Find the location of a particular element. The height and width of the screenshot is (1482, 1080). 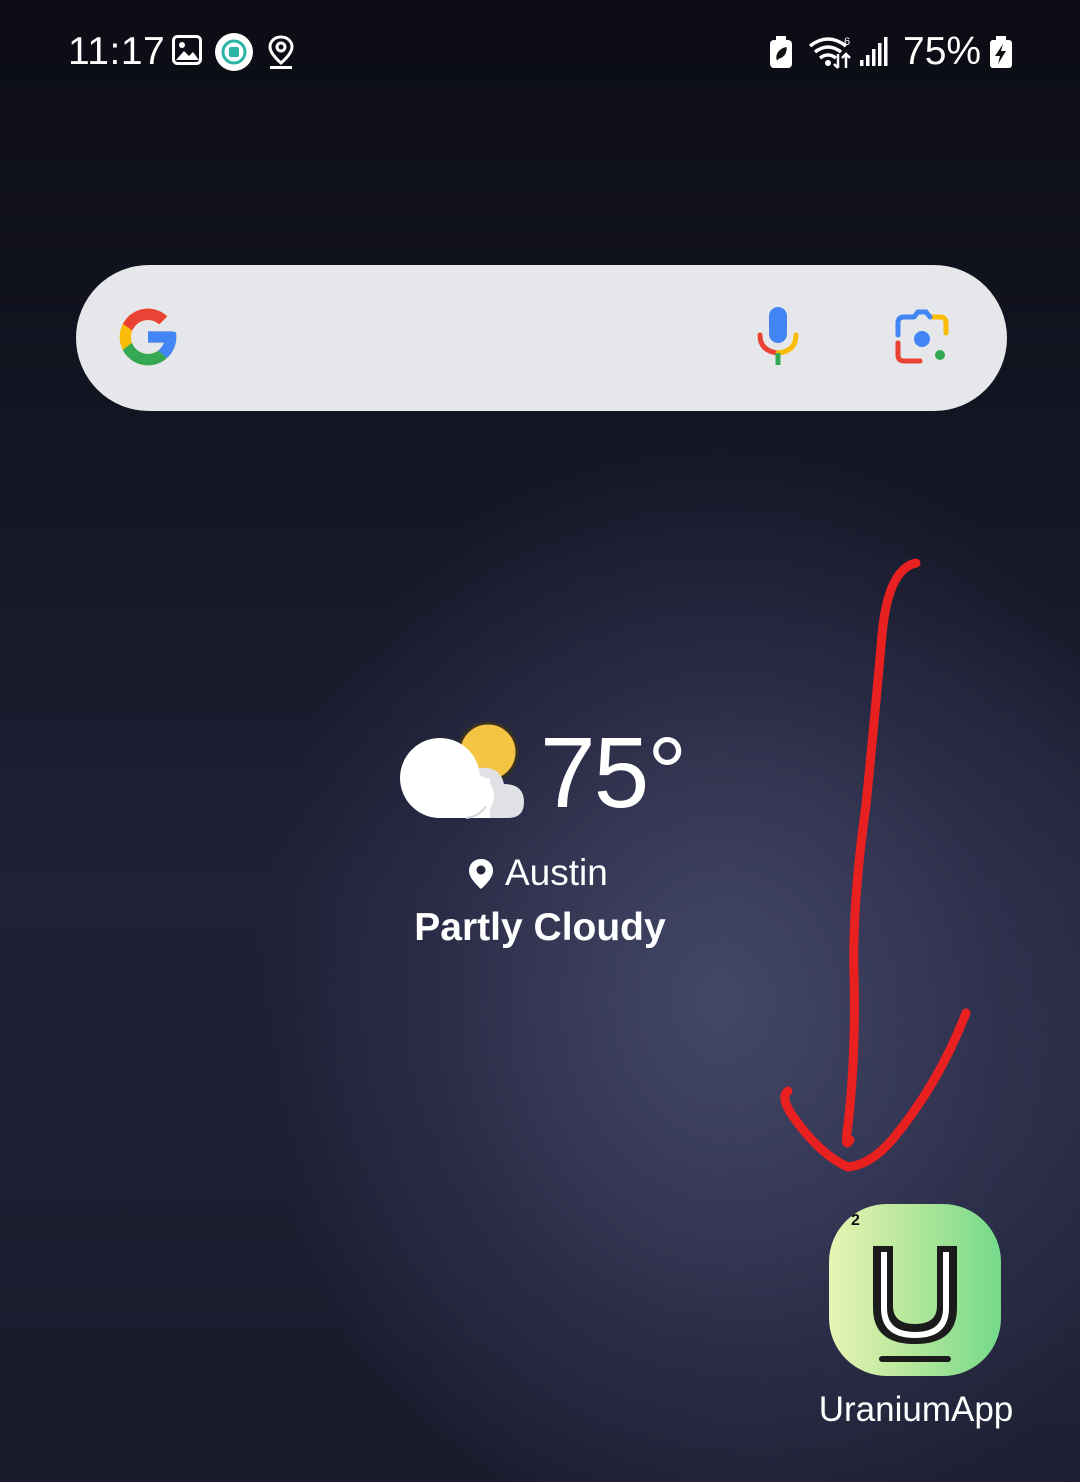

uranium-u-logo is located at coordinates (915, 1306).